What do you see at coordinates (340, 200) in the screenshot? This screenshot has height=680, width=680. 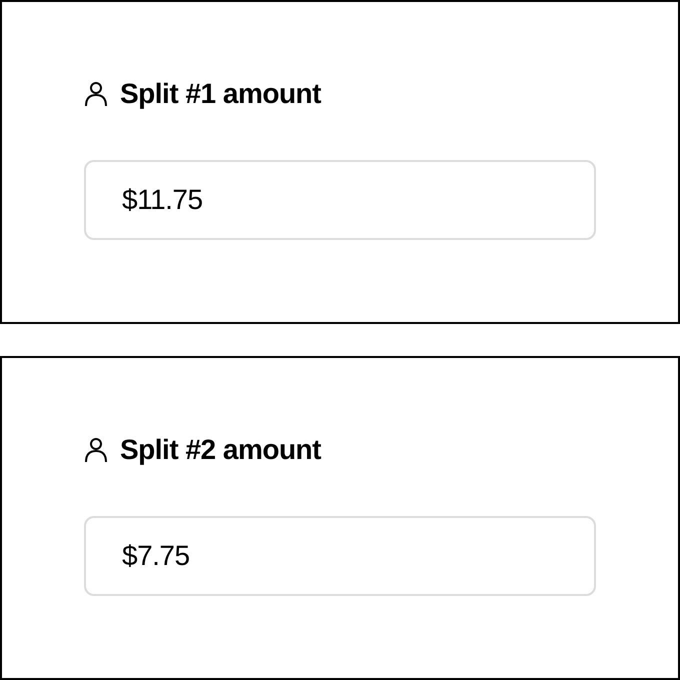 I see `amount-field: $11.75` at bounding box center [340, 200].